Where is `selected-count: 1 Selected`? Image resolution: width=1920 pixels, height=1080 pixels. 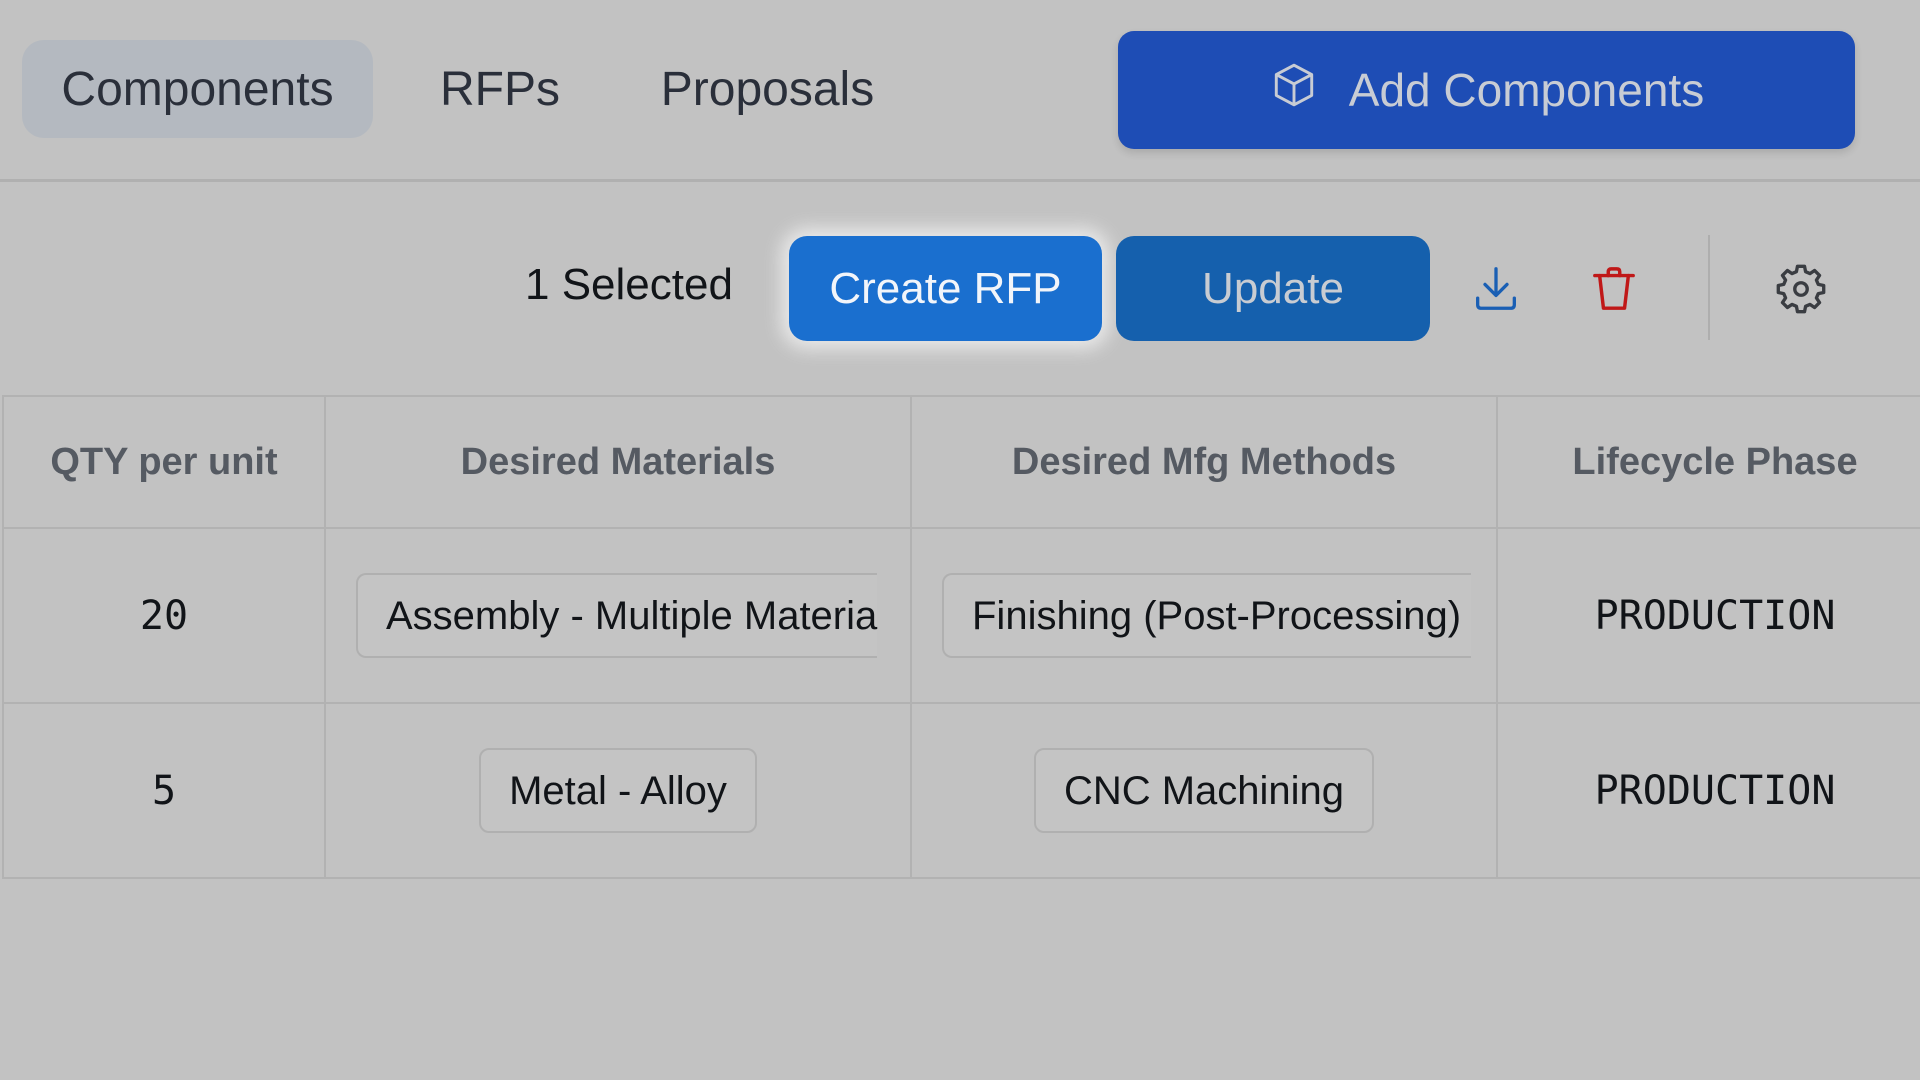
selected-count: 1 Selected is located at coordinates (629, 284).